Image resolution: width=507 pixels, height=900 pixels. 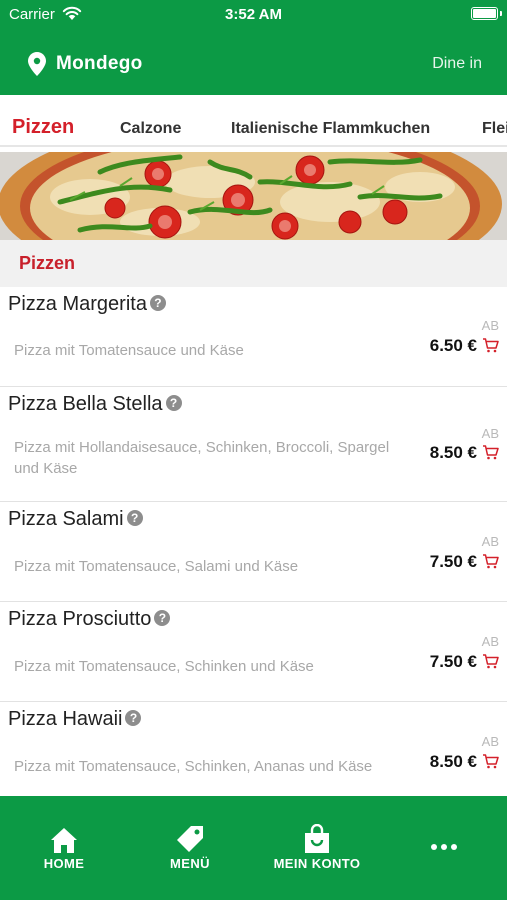 What do you see at coordinates (80, 619) in the screenshot?
I see `product-name: Pizza Prosciutto` at bounding box center [80, 619].